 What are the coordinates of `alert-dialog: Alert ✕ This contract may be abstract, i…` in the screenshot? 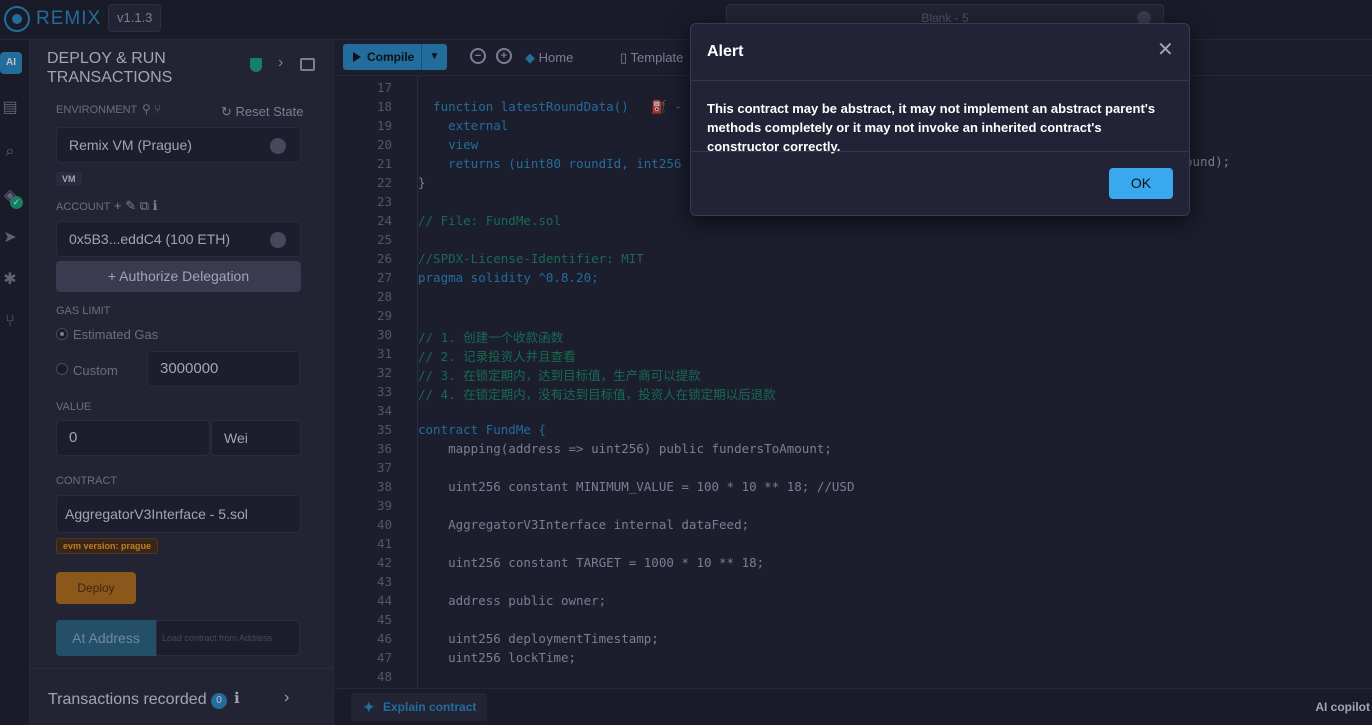 It's located at (940, 119).